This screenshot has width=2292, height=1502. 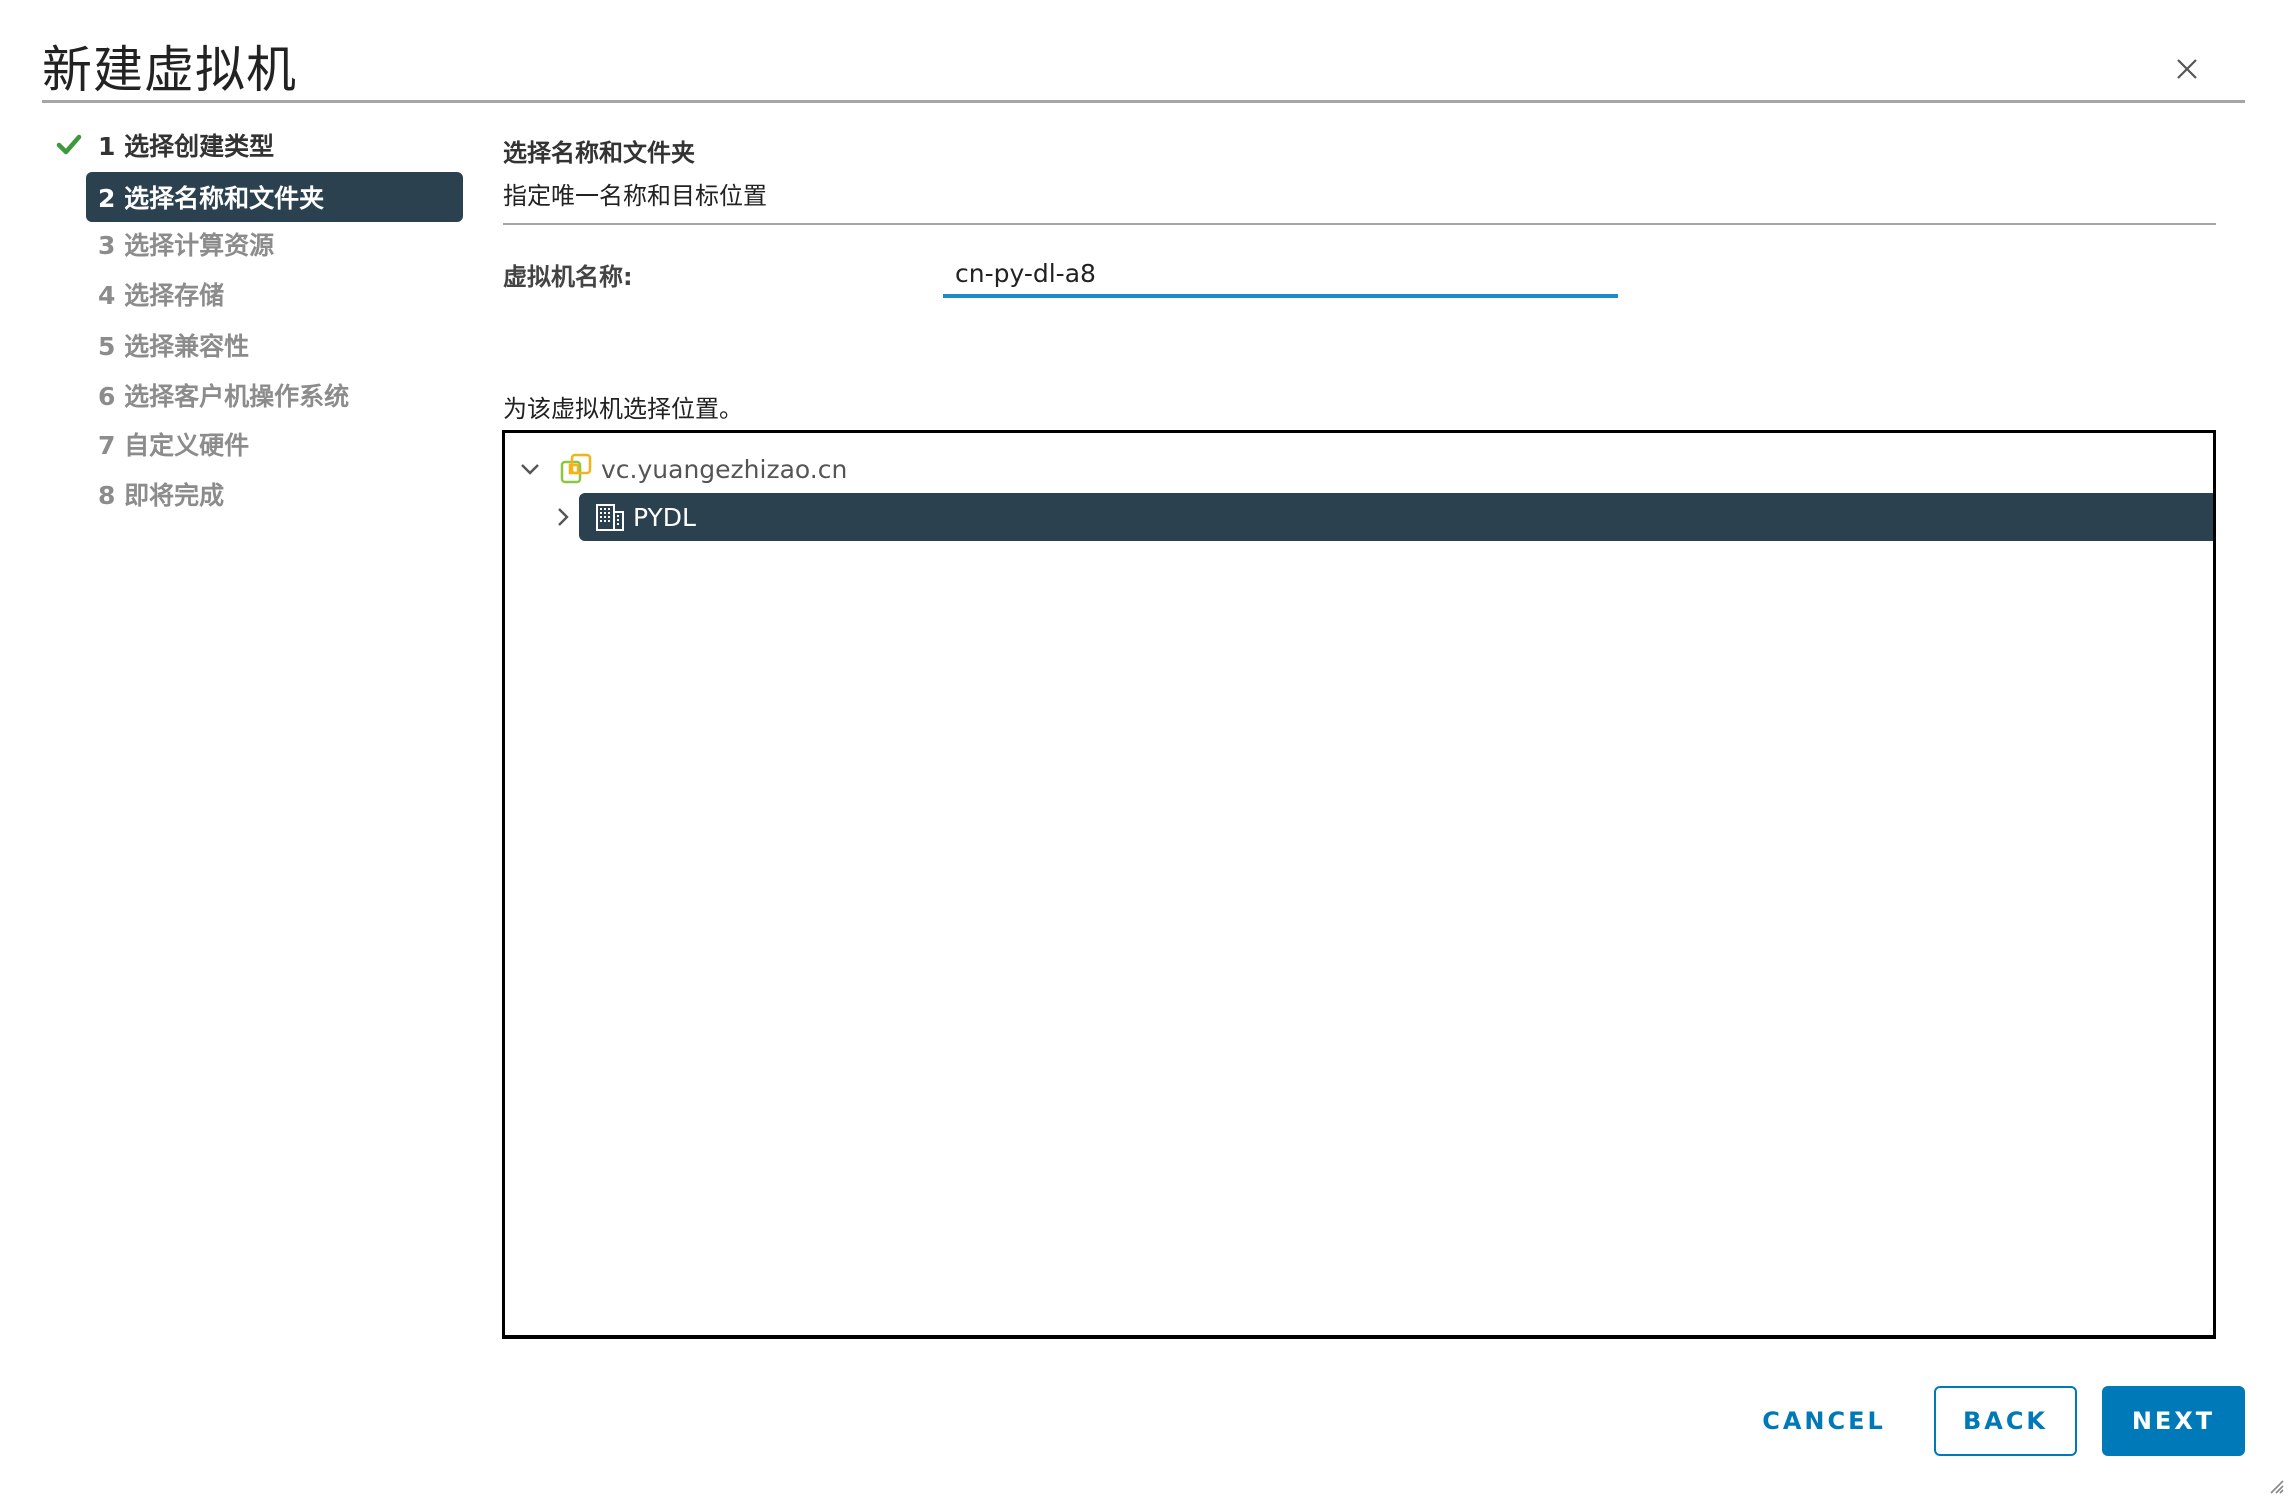 What do you see at coordinates (274, 294) in the screenshot?
I see `step-4-select-storage: 4 选择存储` at bounding box center [274, 294].